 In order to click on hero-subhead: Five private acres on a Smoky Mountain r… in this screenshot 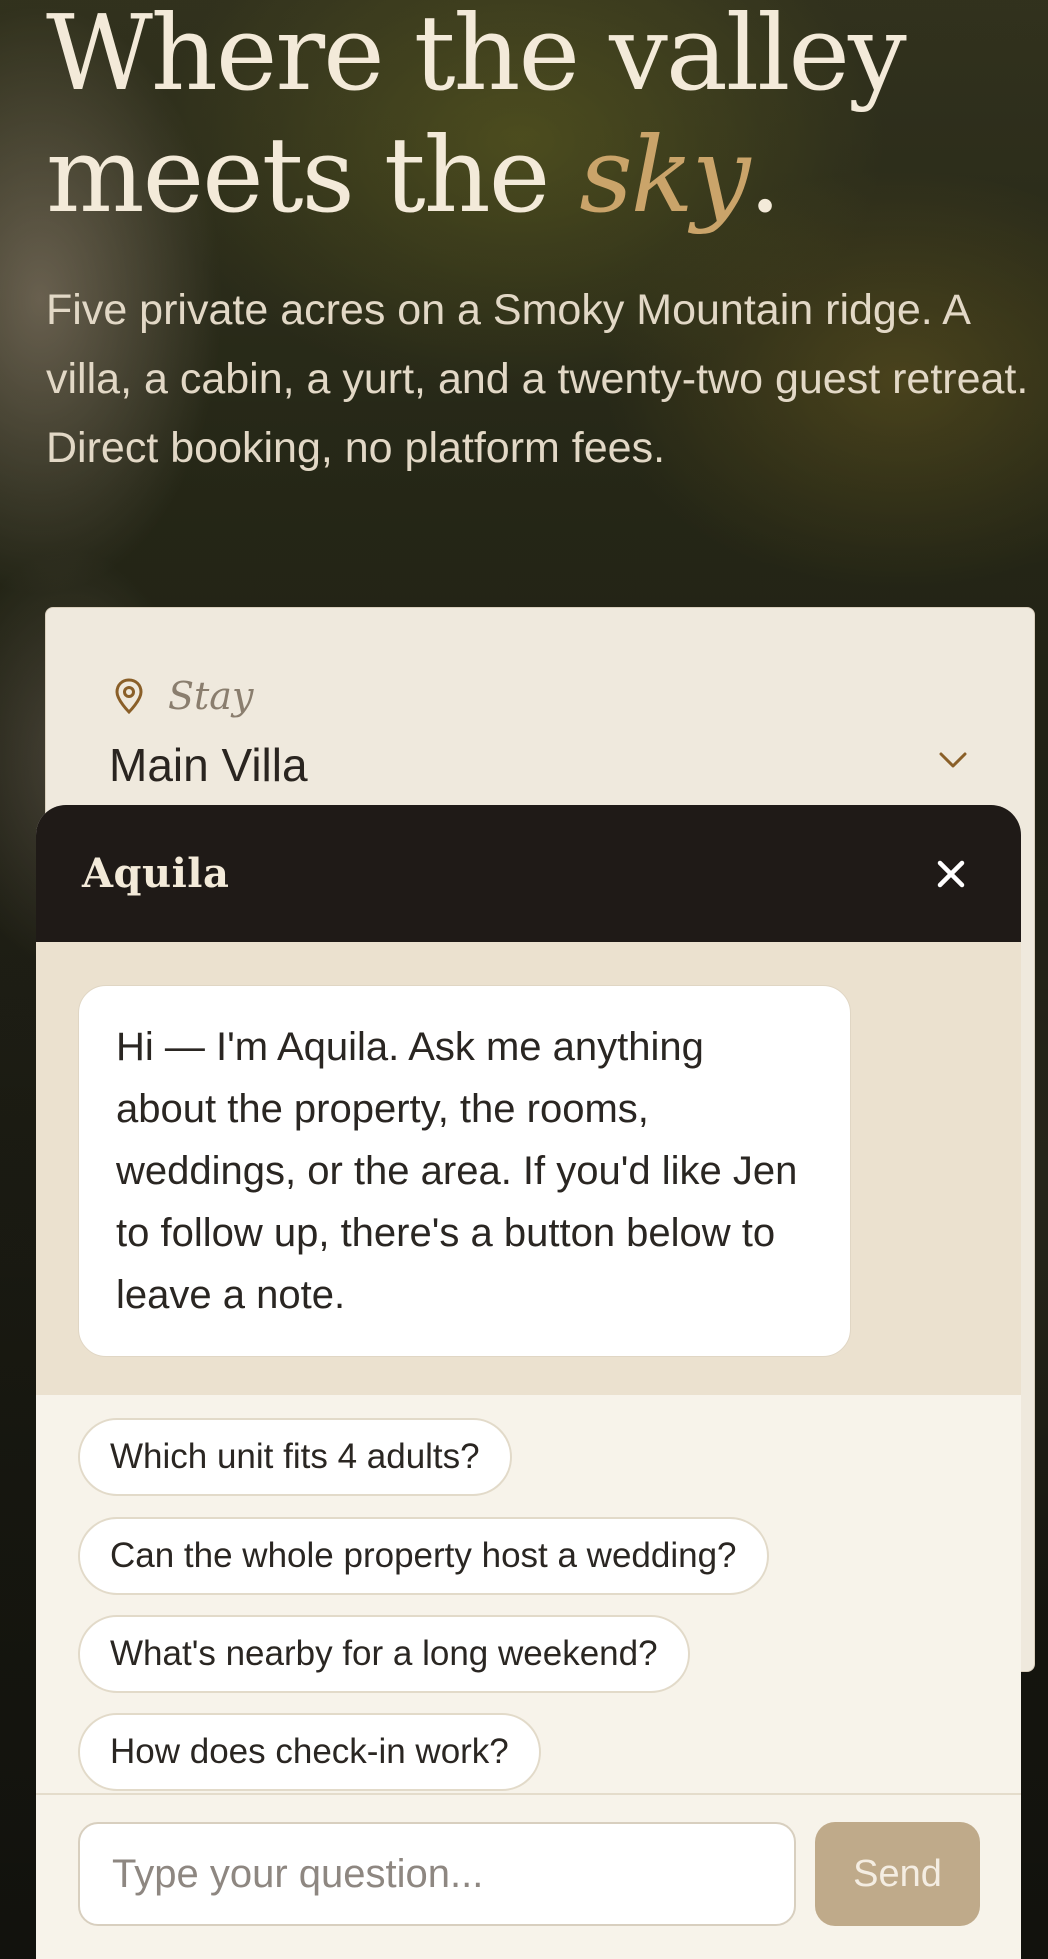, I will do `click(537, 379)`.